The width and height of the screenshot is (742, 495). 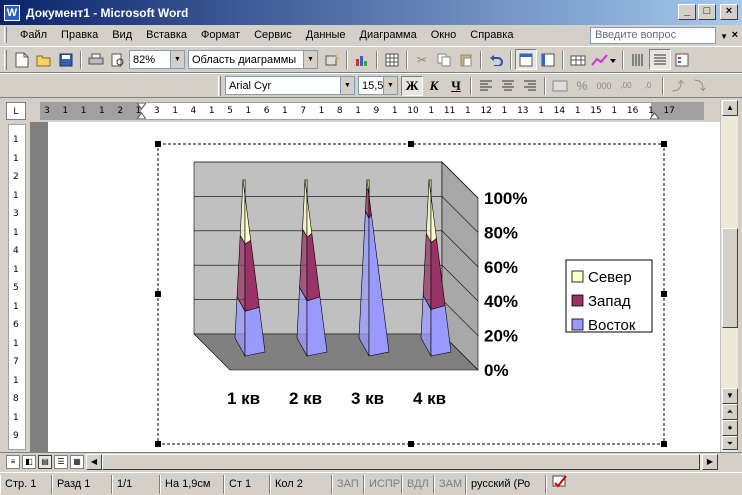 What do you see at coordinates (729, 12) in the screenshot?
I see `close-button: ×` at bounding box center [729, 12].